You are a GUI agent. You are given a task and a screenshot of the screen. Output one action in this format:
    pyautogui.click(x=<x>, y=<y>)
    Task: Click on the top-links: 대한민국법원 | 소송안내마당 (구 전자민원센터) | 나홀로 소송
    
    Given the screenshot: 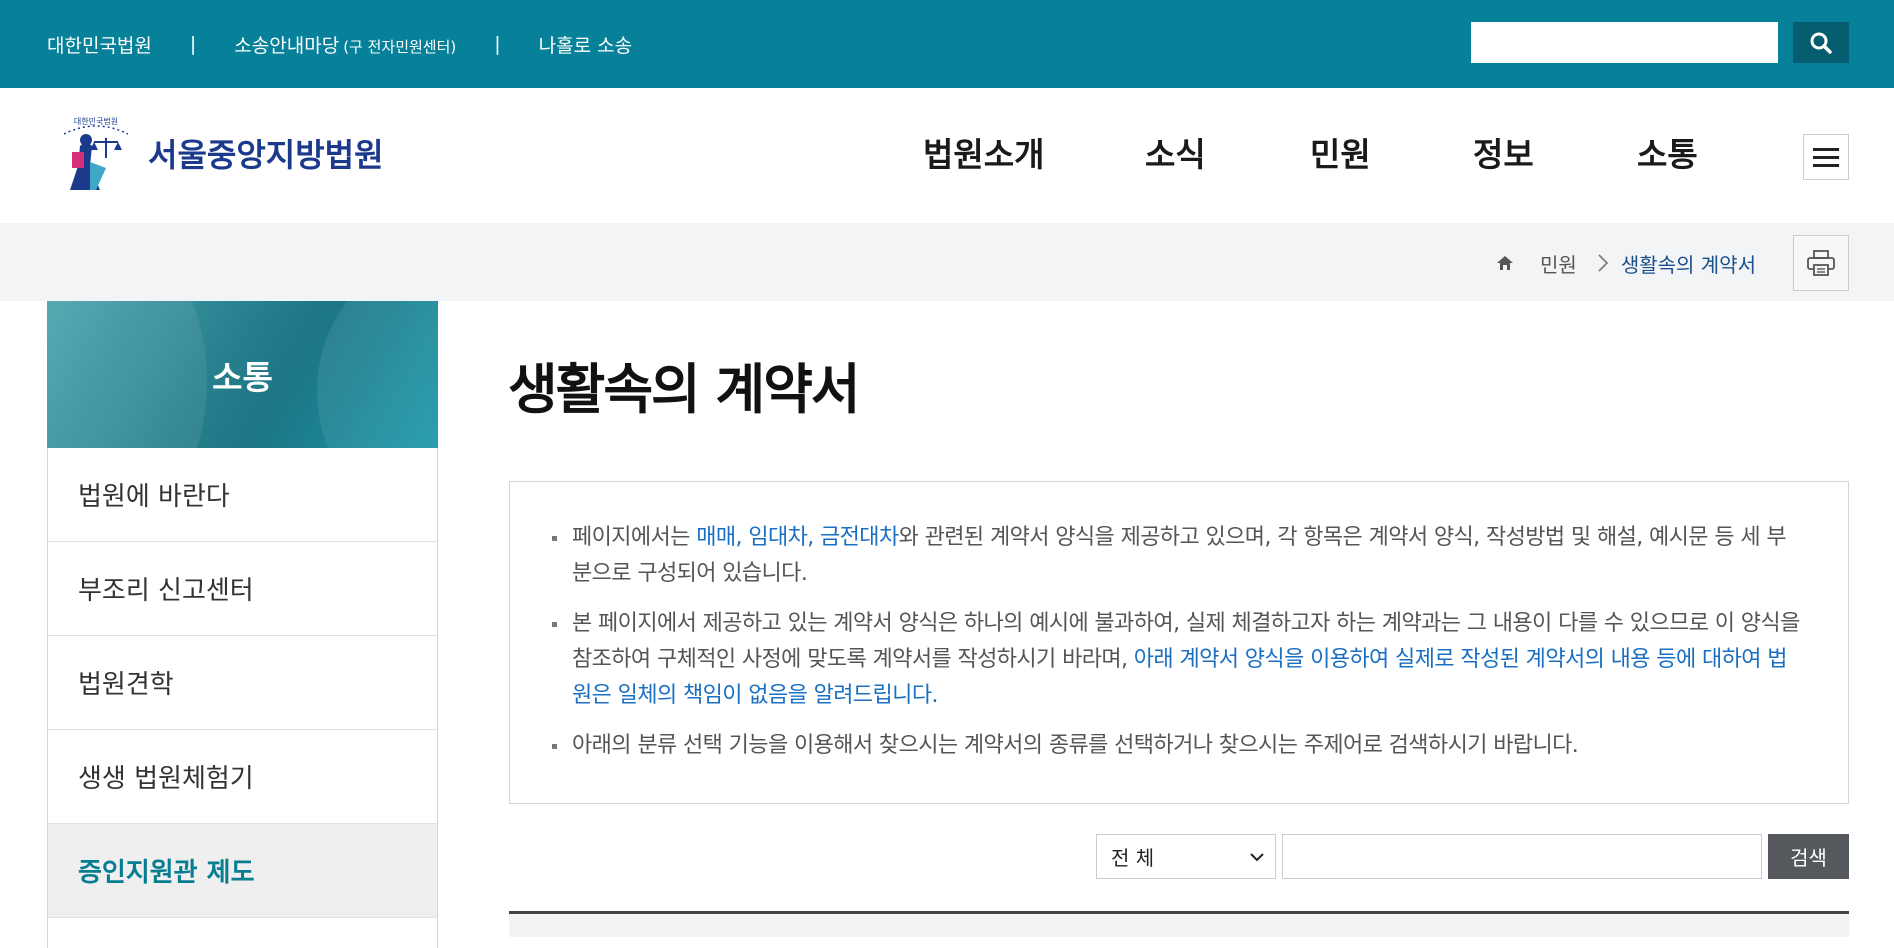 What is the action you would take?
    pyautogui.click(x=339, y=44)
    